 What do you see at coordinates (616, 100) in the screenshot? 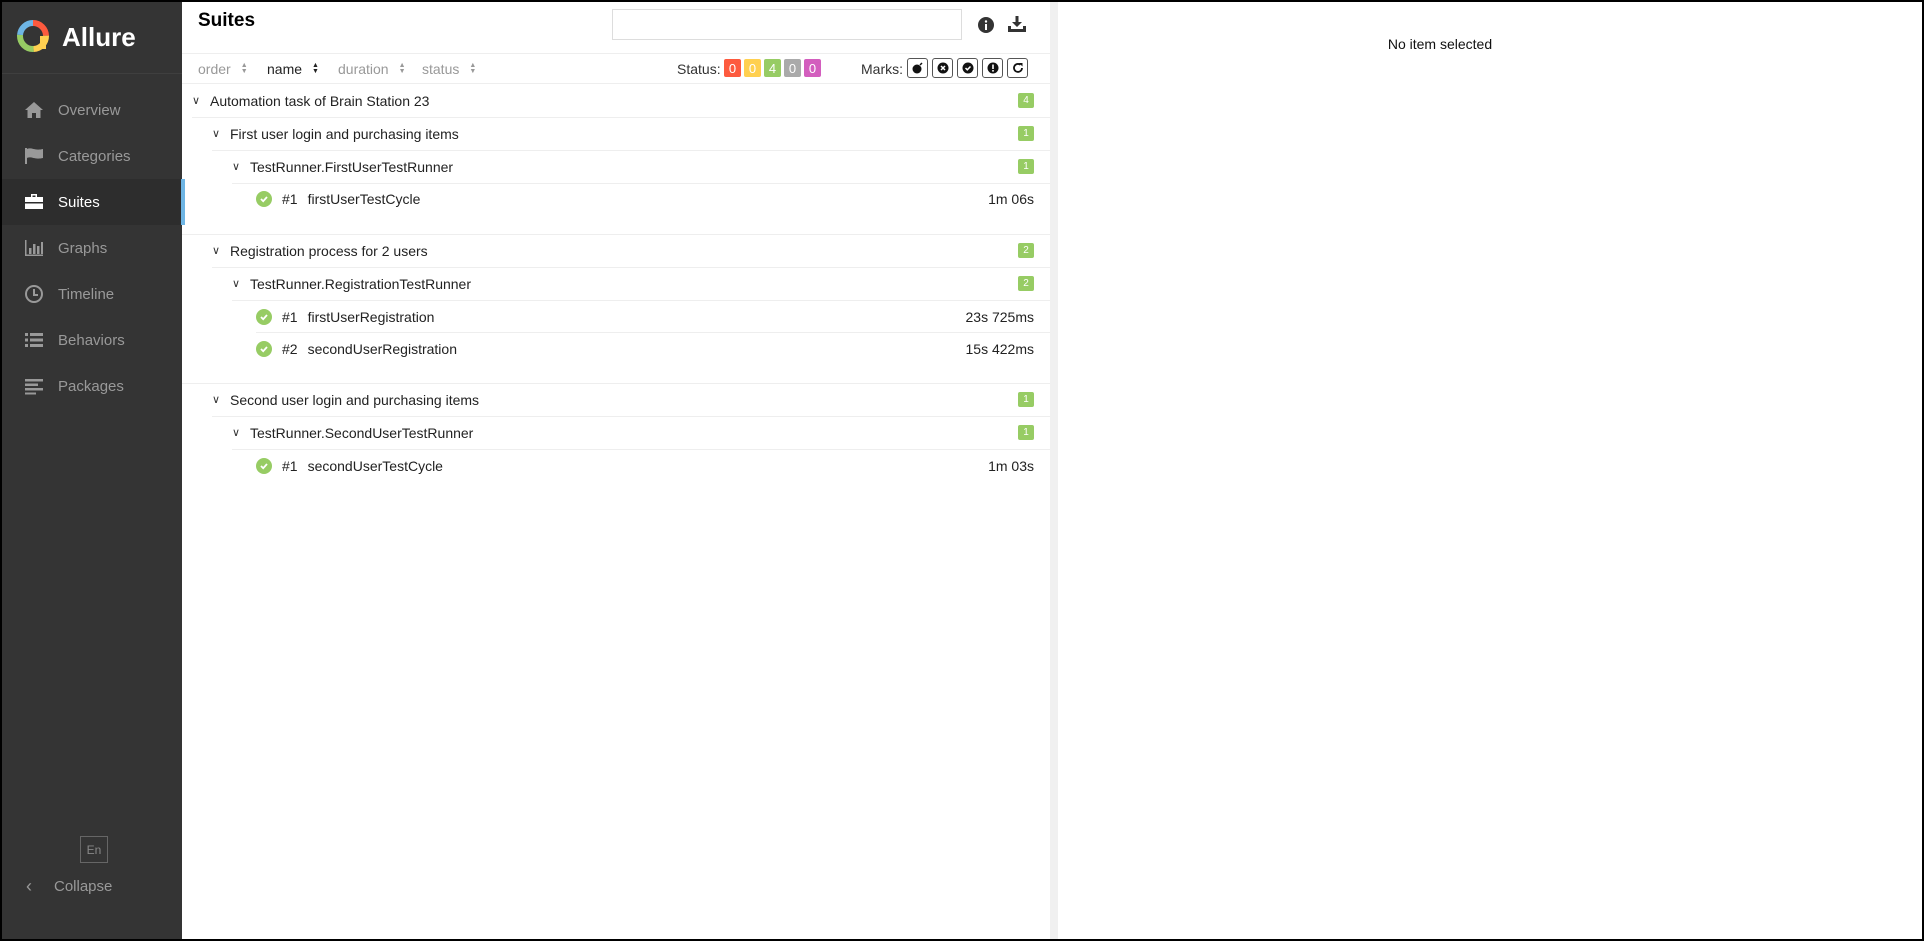
I see `tree-group-root: ∨ Automation task of Brain Station 23 4` at bounding box center [616, 100].